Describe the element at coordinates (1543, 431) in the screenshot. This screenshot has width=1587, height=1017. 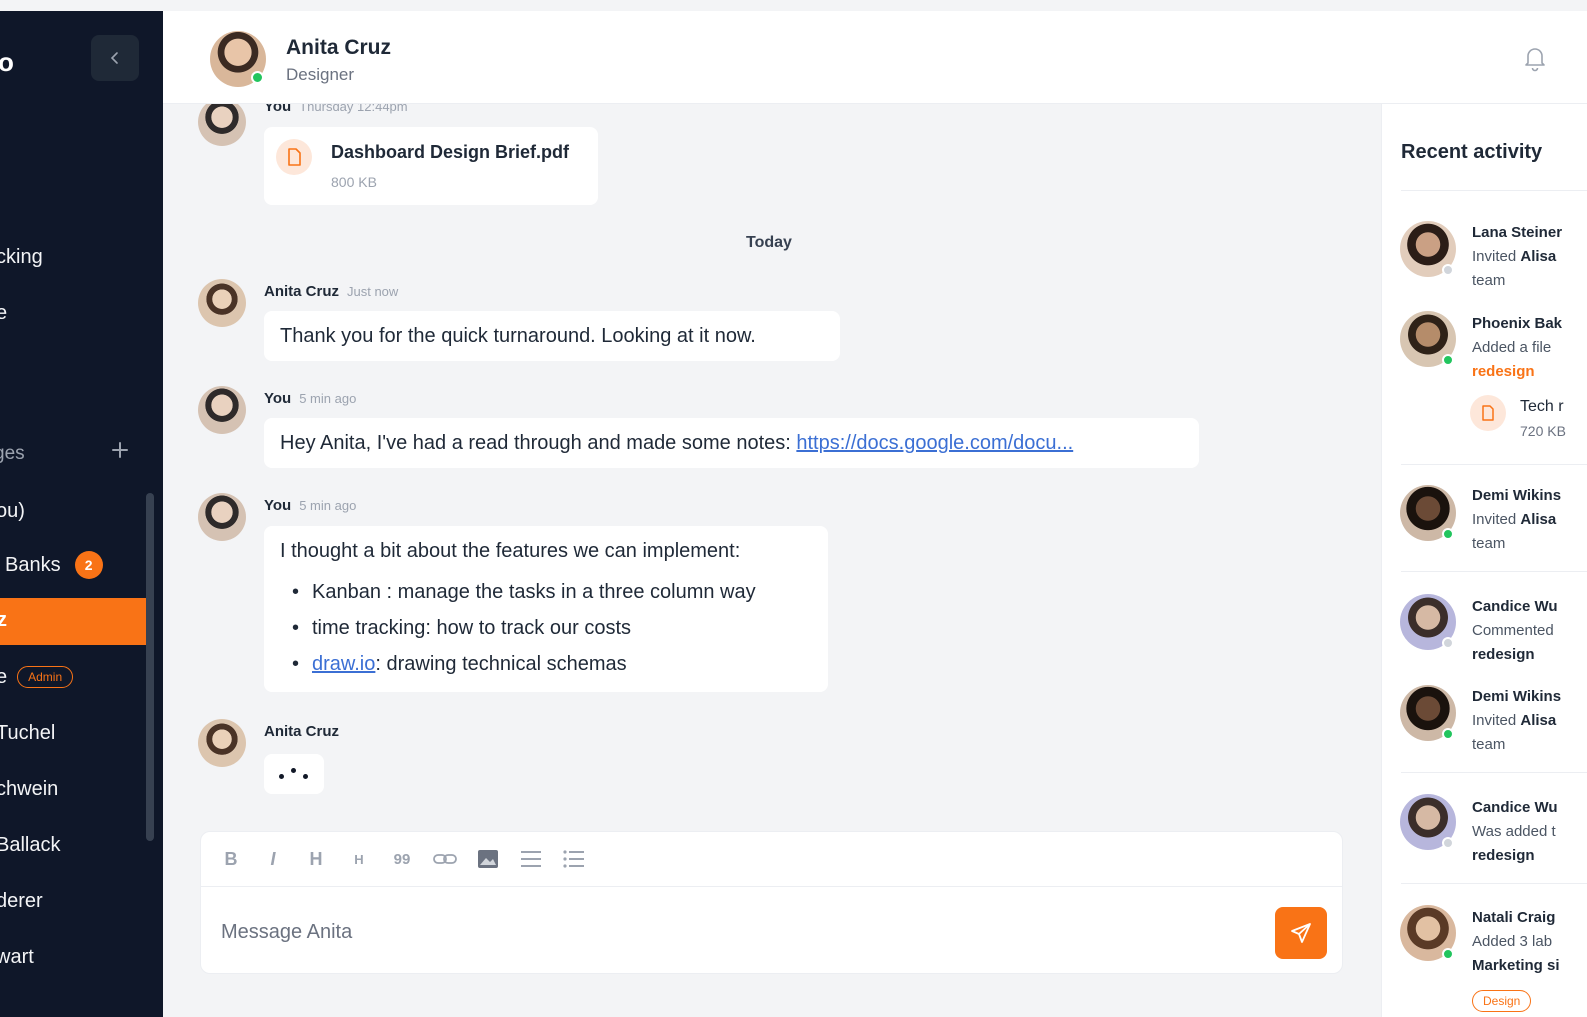
I see `file-size: 720 KB` at that location.